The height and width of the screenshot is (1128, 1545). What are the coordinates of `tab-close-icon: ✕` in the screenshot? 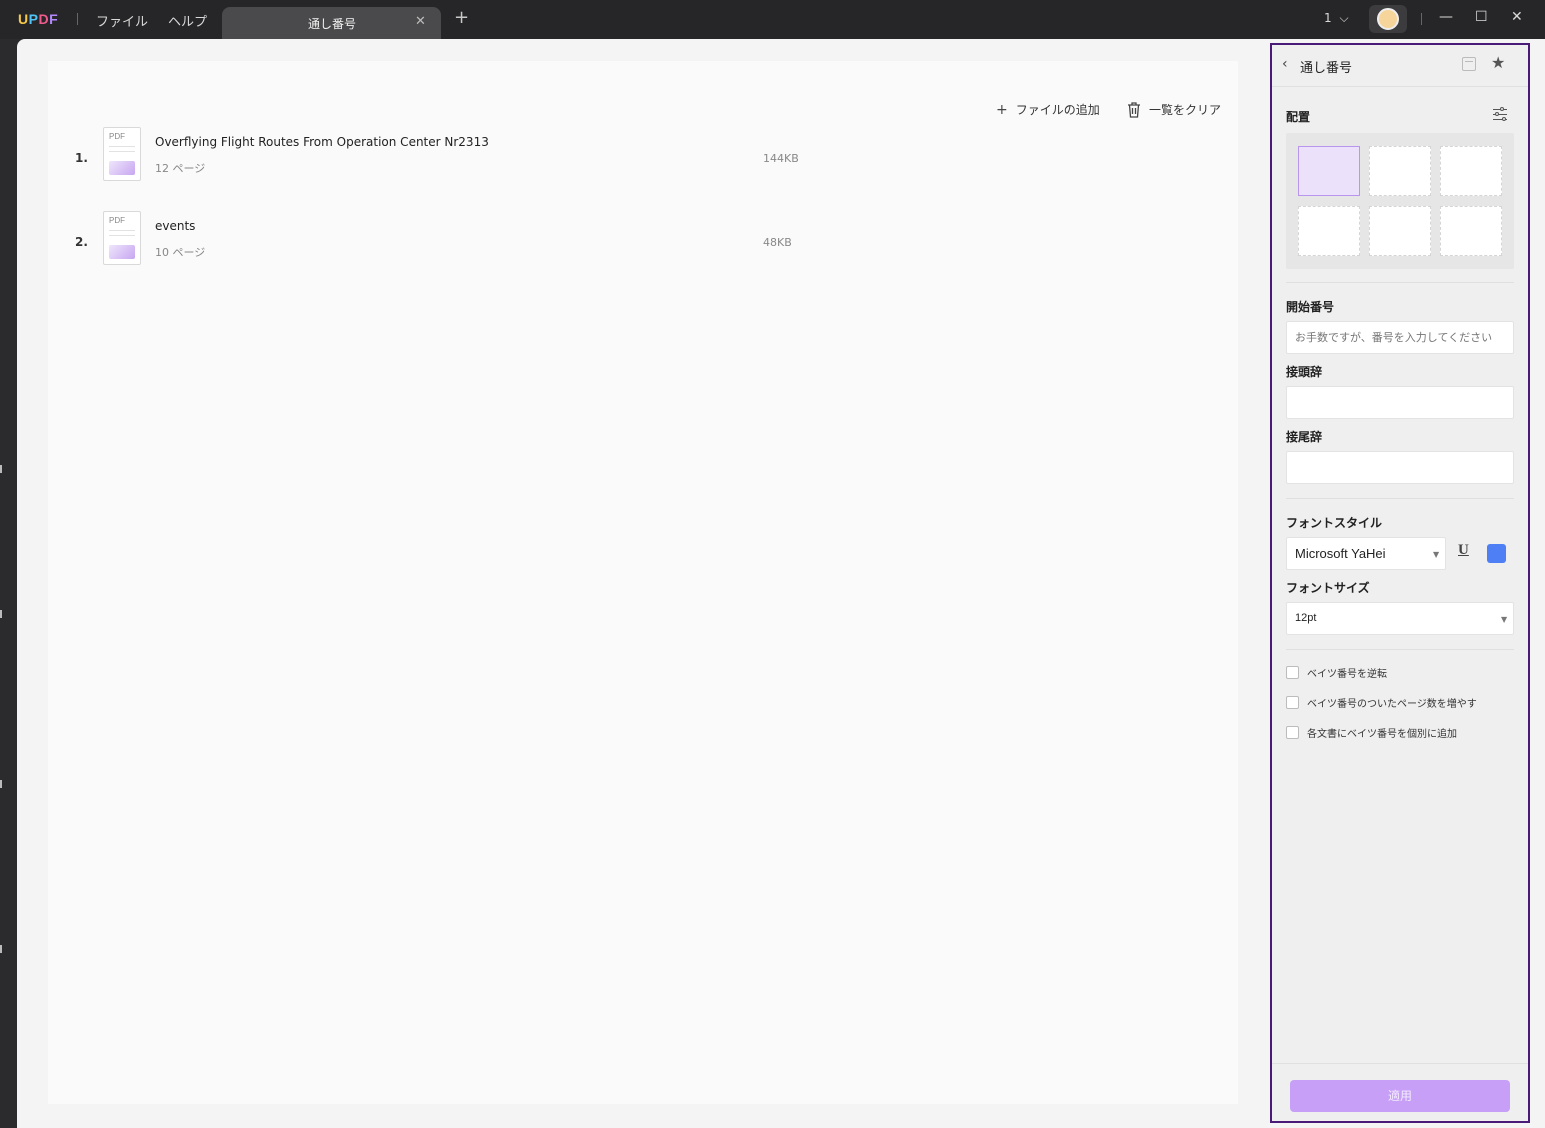 It's located at (420, 21).